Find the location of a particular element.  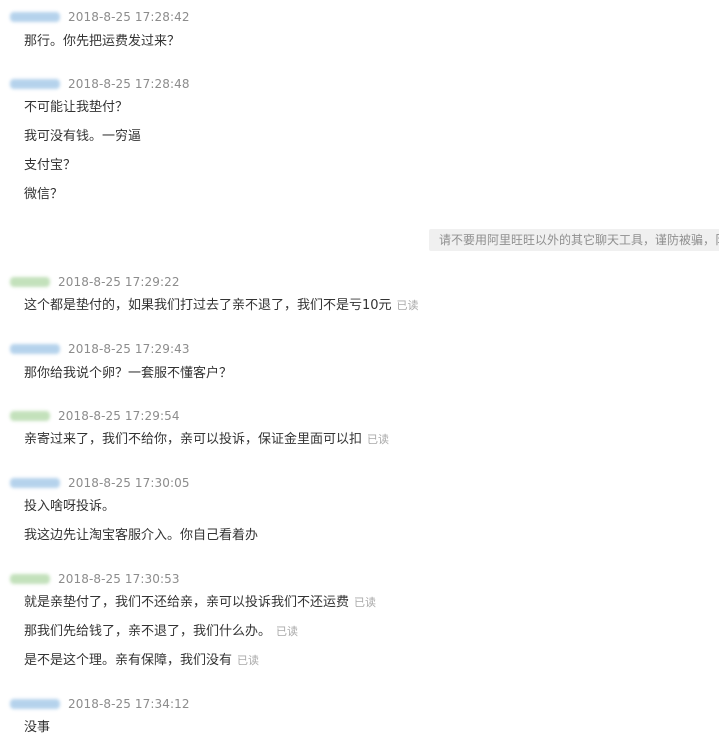

message-header: 2018-8-25 17:29:54 is located at coordinates (95, 416).